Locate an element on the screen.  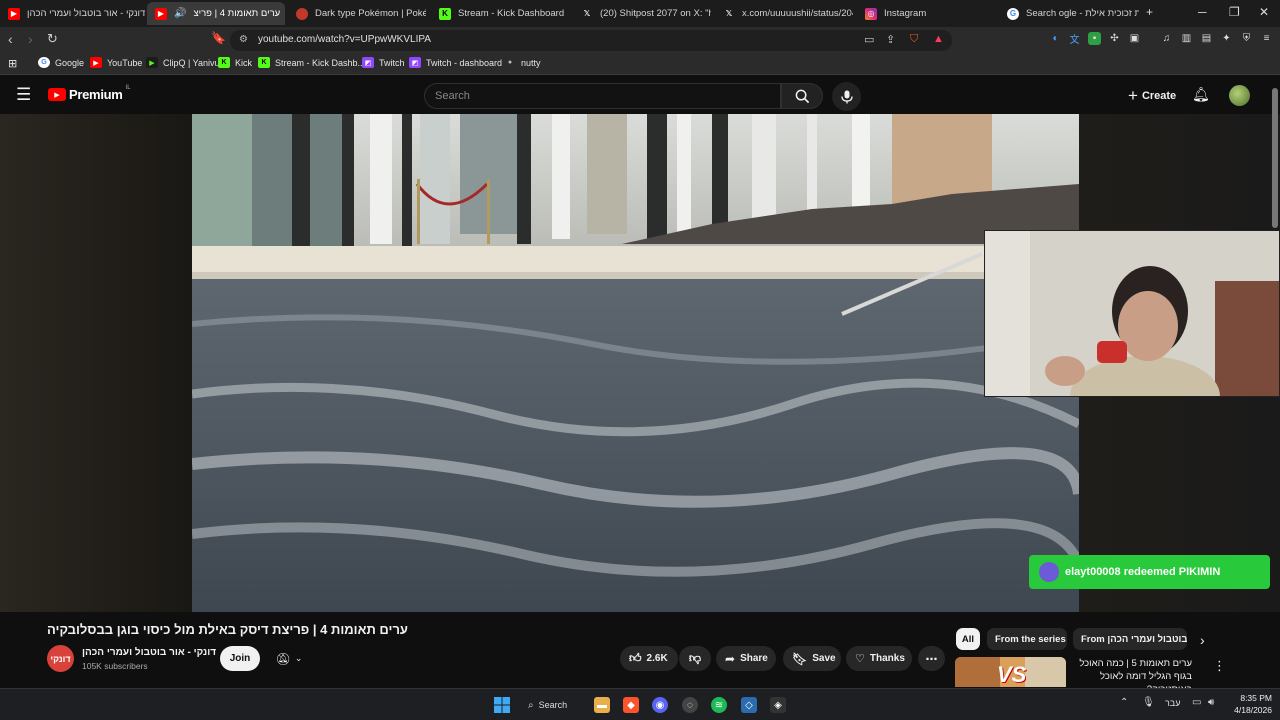
taskbar-search: ⌕ Search is located at coordinates (547, 705).